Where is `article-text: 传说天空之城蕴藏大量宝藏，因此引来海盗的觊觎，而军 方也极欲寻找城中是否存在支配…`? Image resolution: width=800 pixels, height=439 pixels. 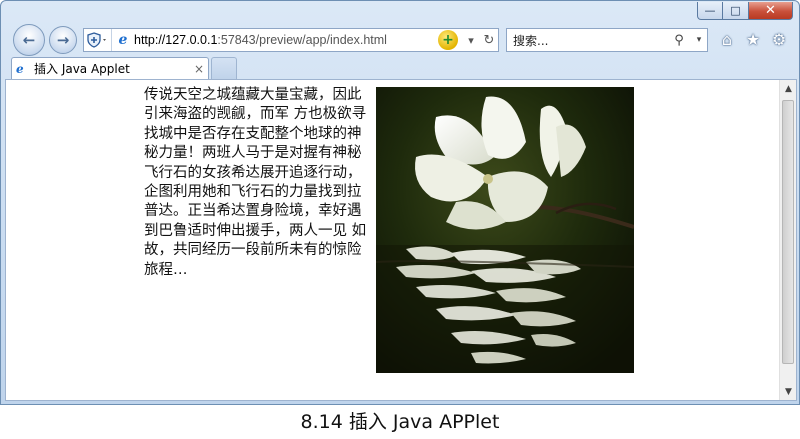
article-text: 传说天空之城蕴藏大量宝藏，因此引来海盗的觊觎，而军 方也极欲寻找城中是否存在支配… is located at coordinates (255, 182).